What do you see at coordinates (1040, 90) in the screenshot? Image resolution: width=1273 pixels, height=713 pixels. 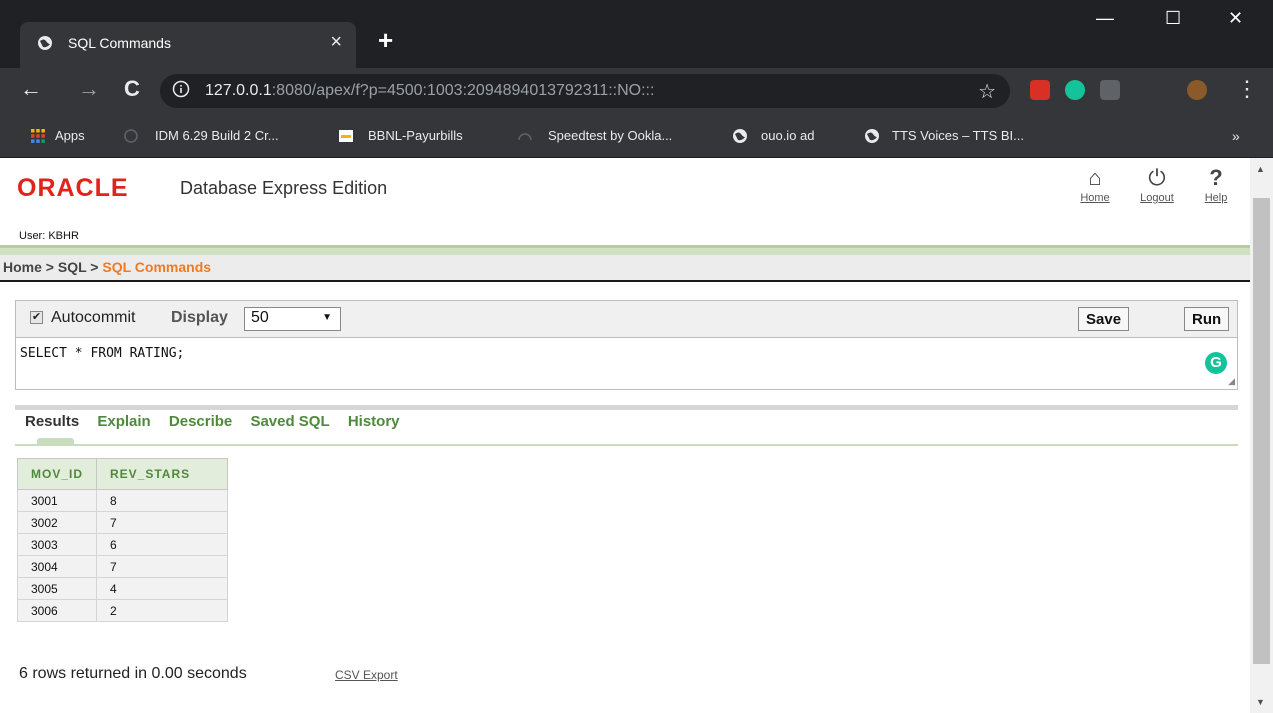 I see `pocket-extension-icon` at bounding box center [1040, 90].